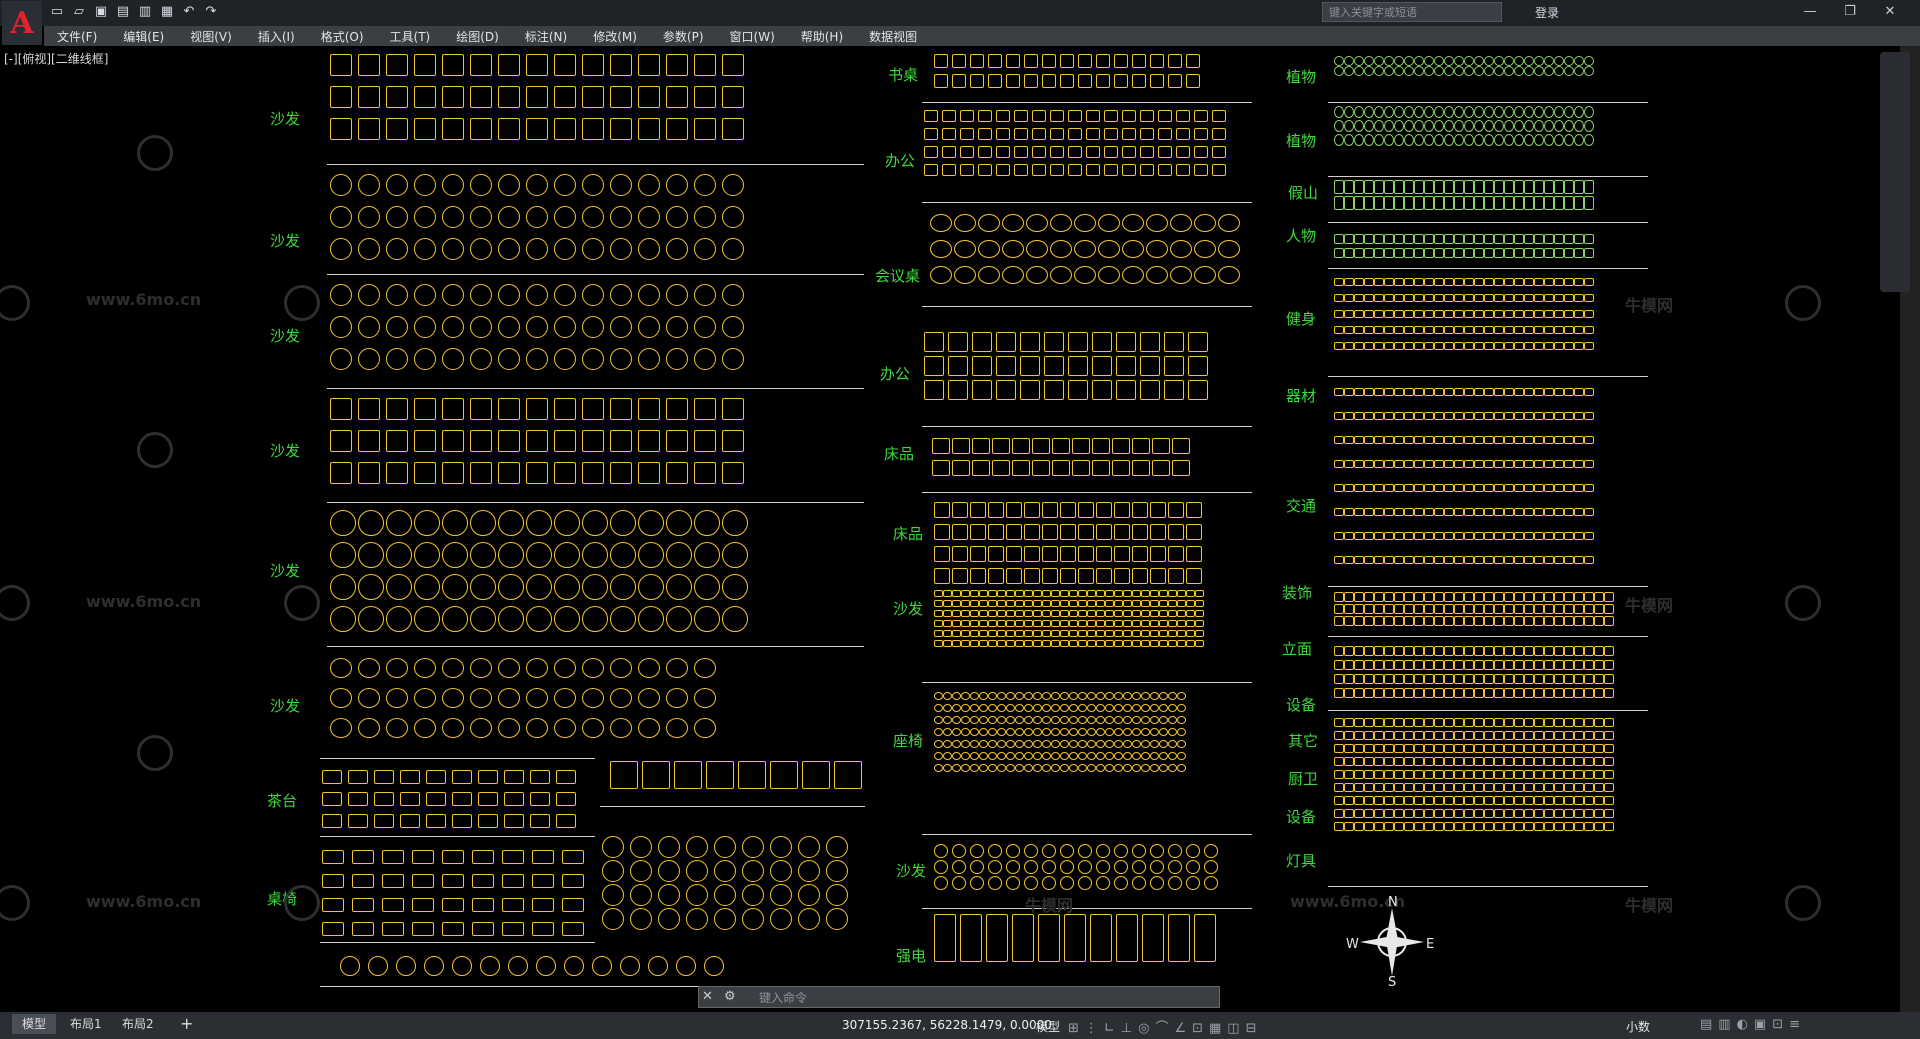  What do you see at coordinates (211, 36) in the screenshot?
I see `menu-view: 视图(V)` at bounding box center [211, 36].